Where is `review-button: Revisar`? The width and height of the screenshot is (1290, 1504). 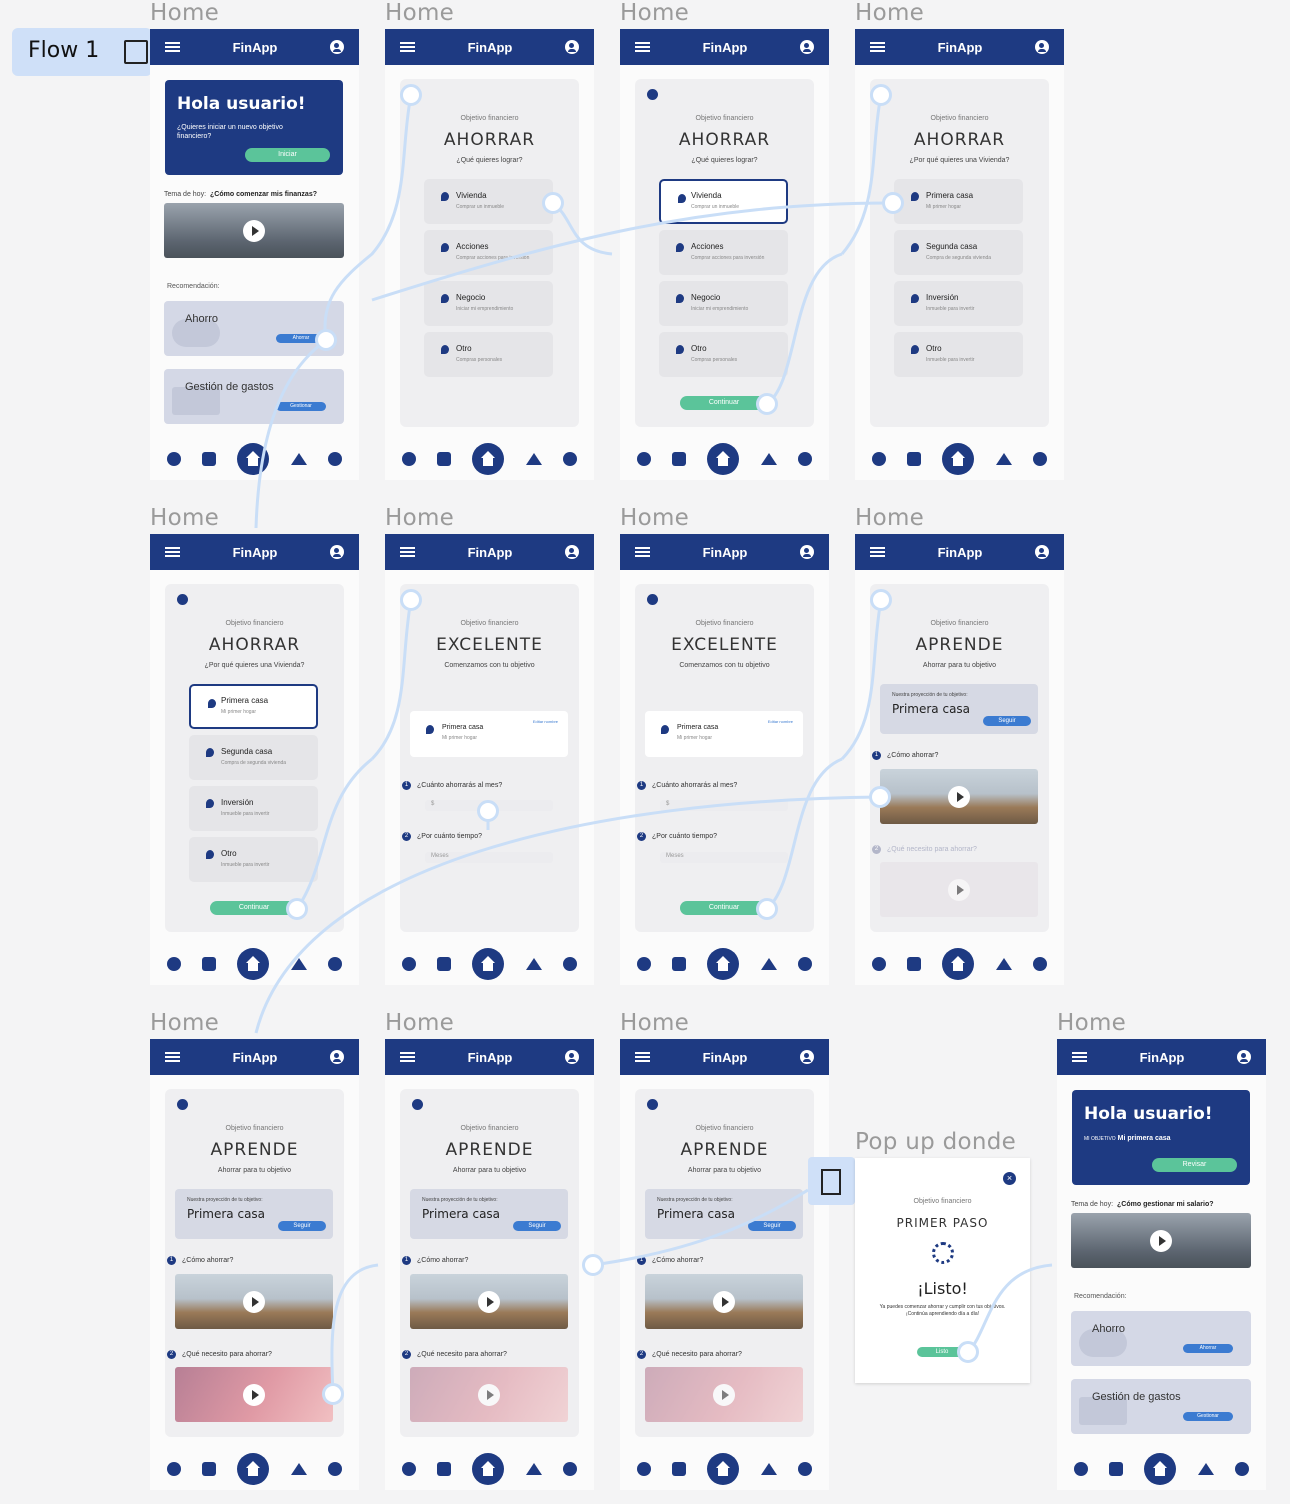 review-button: Revisar is located at coordinates (1194, 1165).